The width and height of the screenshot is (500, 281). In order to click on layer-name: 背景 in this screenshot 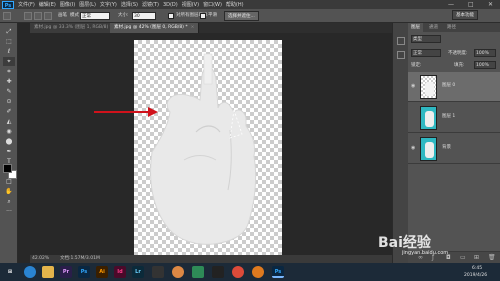, I will do `click(446, 148)`.